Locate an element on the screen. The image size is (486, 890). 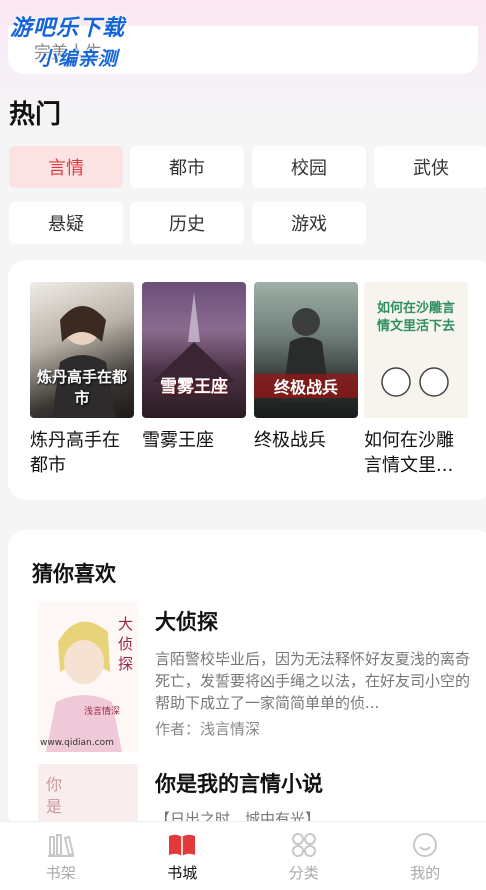
watermark-line2: 小编亲测 is located at coordinates (81, 57).